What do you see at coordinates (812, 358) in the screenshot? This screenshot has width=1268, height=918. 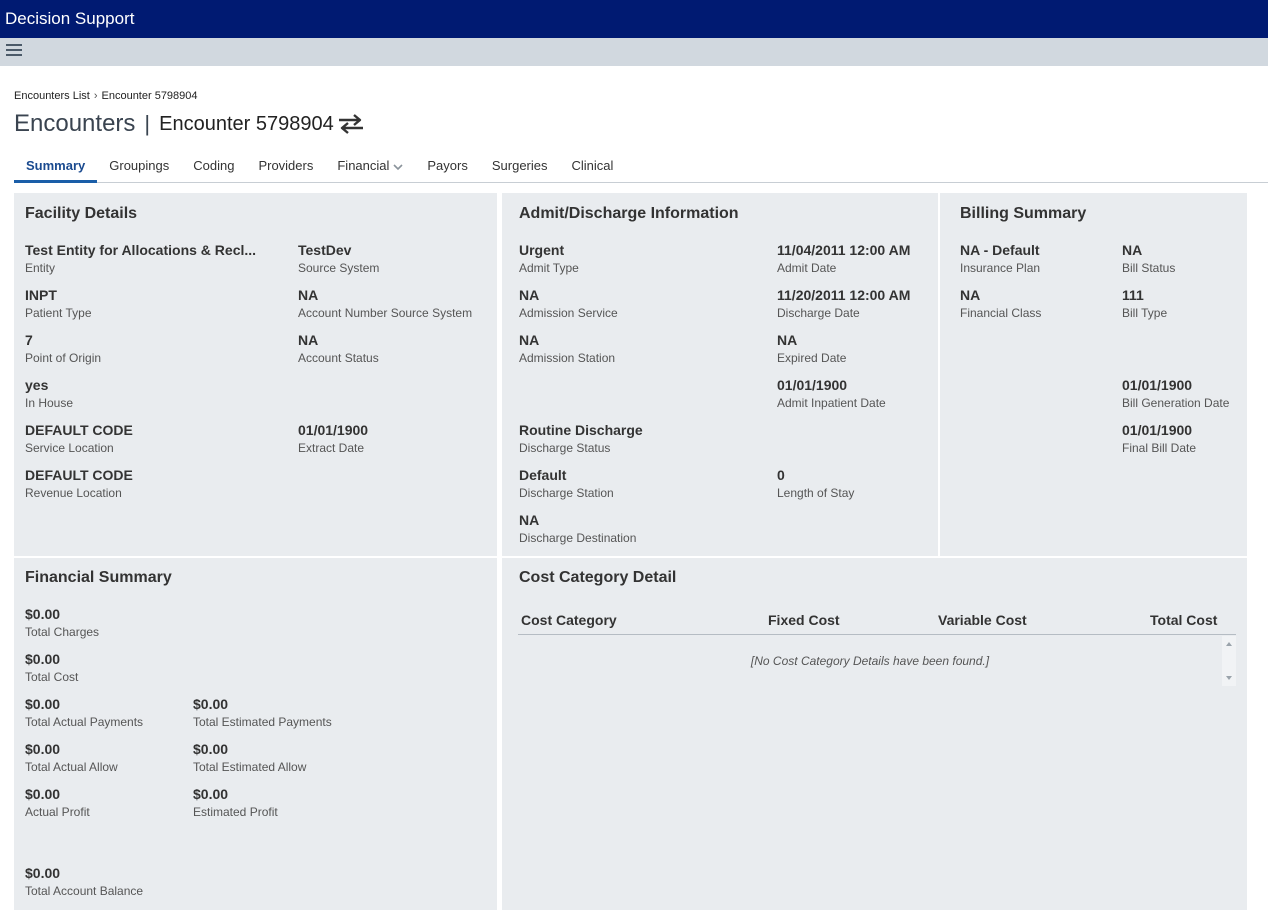 I see `expired-date-label: Expired Date` at bounding box center [812, 358].